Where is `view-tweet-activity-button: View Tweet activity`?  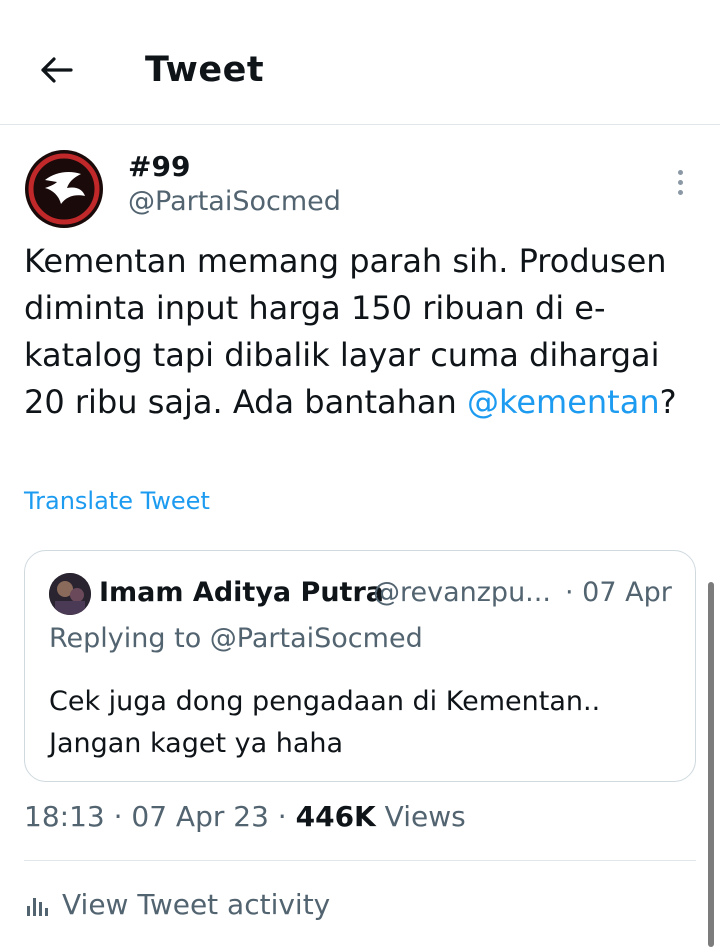 view-tweet-activity-button: View Tweet activity is located at coordinates (177, 904).